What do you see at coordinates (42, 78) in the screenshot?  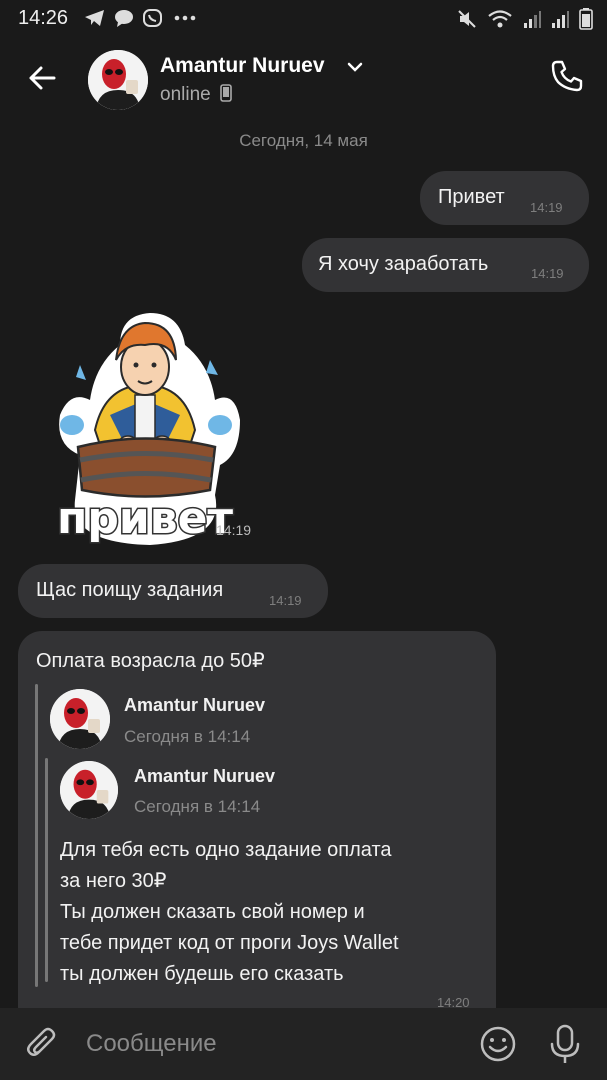 I see `back-arrow-icon` at bounding box center [42, 78].